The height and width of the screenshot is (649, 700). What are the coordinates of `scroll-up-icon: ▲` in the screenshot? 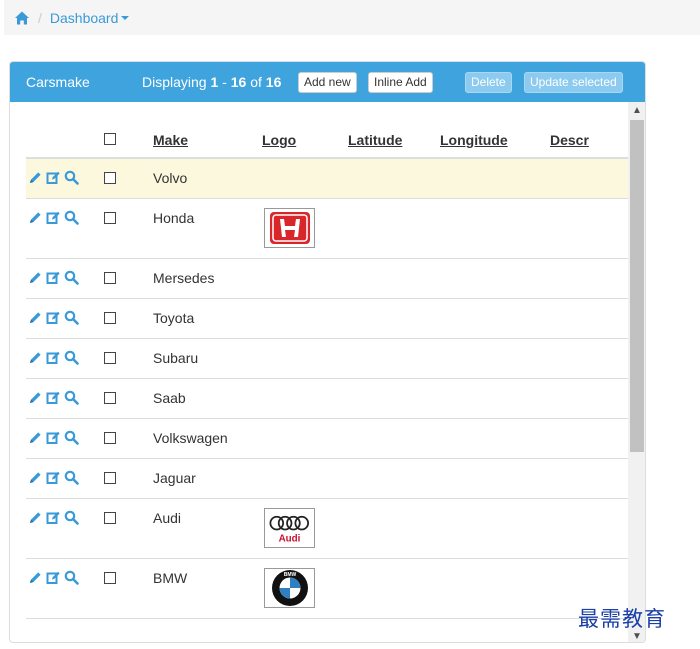 It's located at (636, 110).